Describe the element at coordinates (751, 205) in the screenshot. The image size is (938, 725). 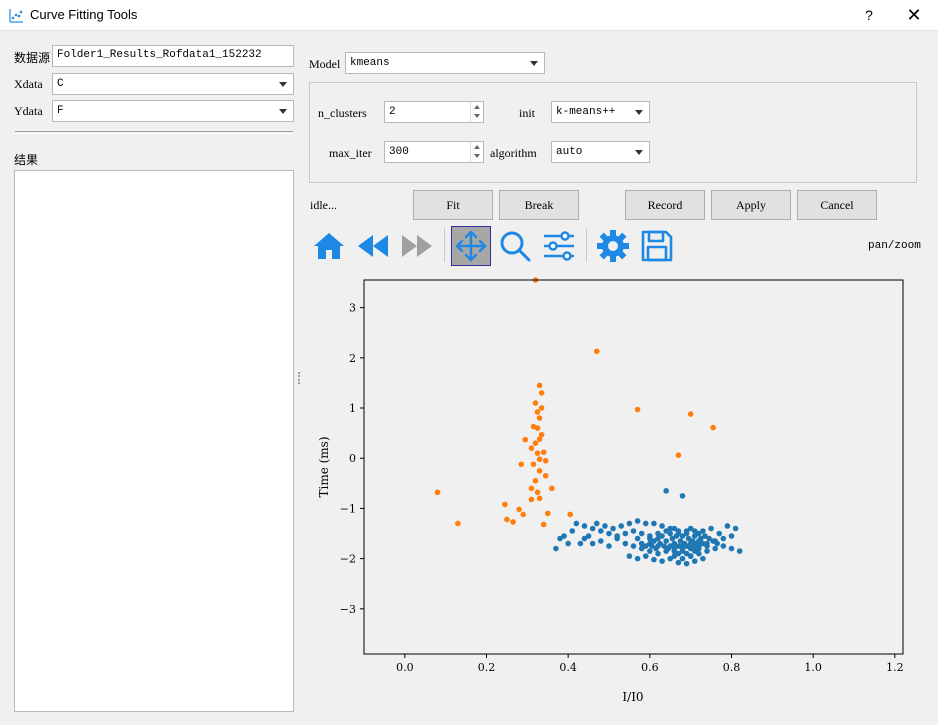
I see `apply-button: Apply` at that location.